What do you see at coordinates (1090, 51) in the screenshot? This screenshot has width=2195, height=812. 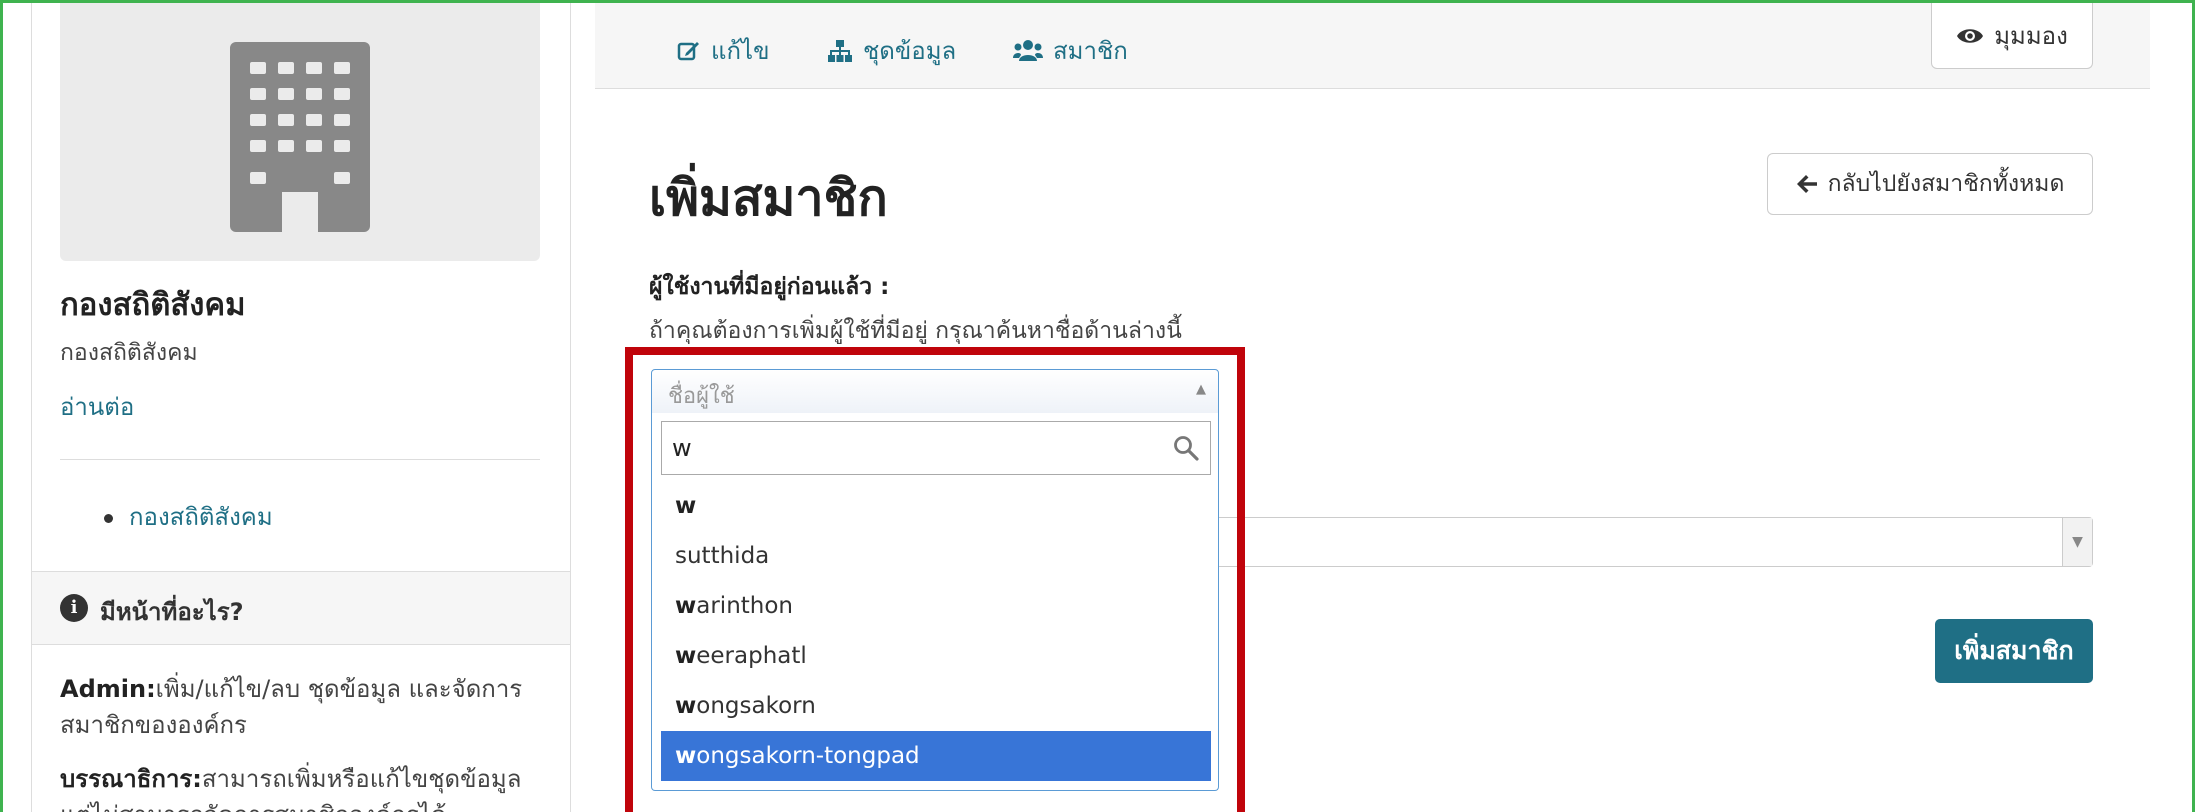 I see `tab-label: สมาชิก` at bounding box center [1090, 51].